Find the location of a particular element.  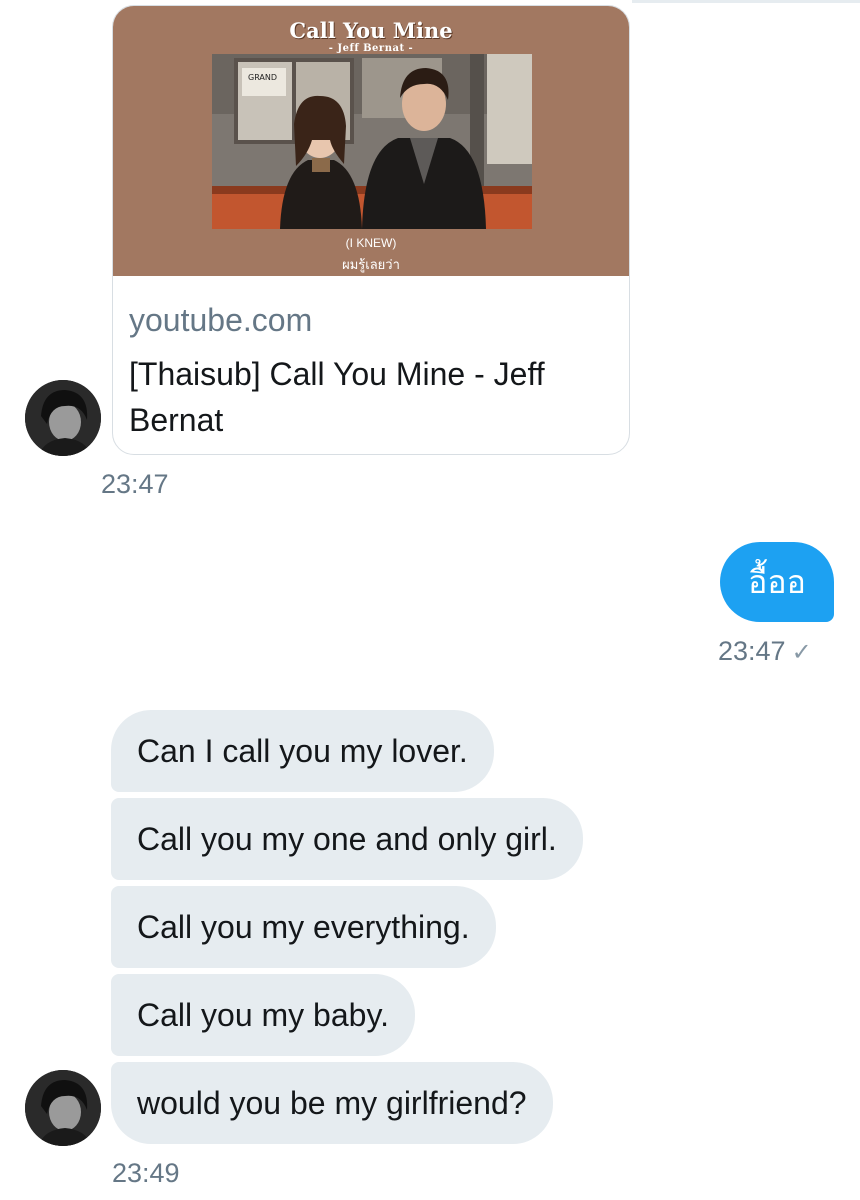

message-text: Call you my one and only girl. is located at coordinates (347, 838).